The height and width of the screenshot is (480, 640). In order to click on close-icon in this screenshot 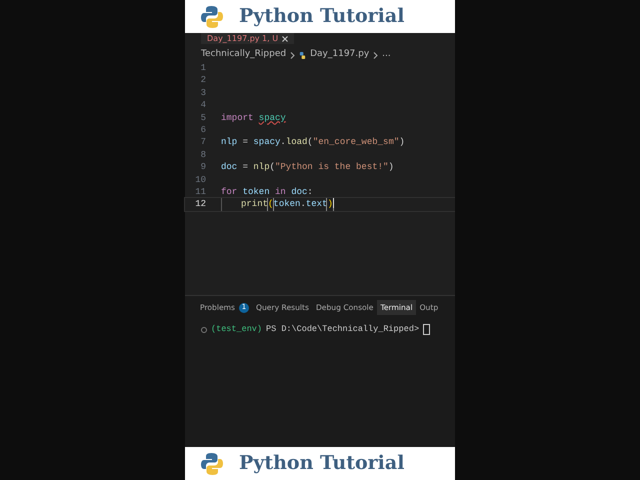, I will do `click(285, 39)`.